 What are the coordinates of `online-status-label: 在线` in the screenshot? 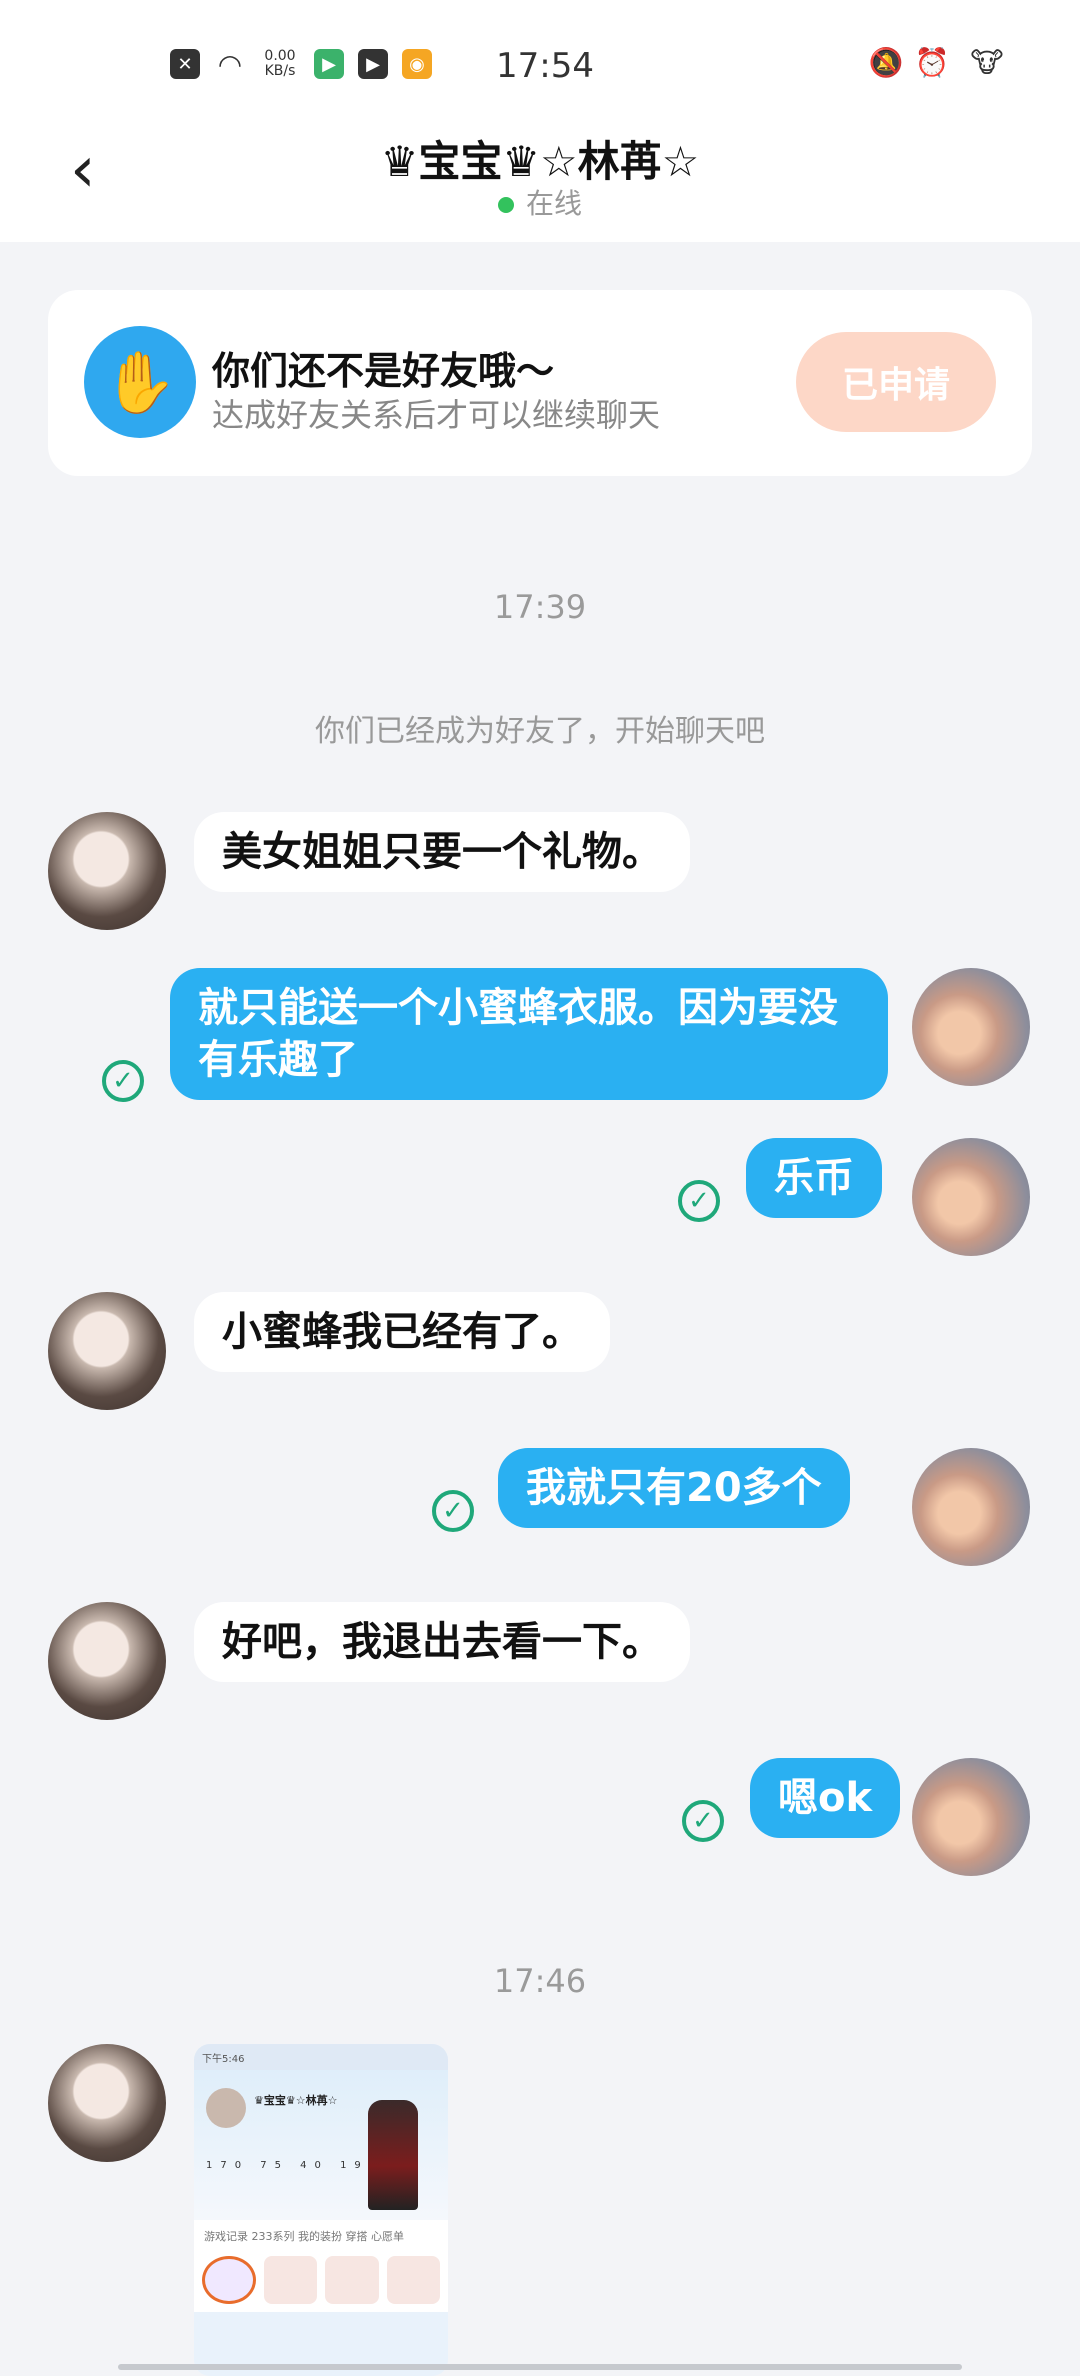 It's located at (553, 203).